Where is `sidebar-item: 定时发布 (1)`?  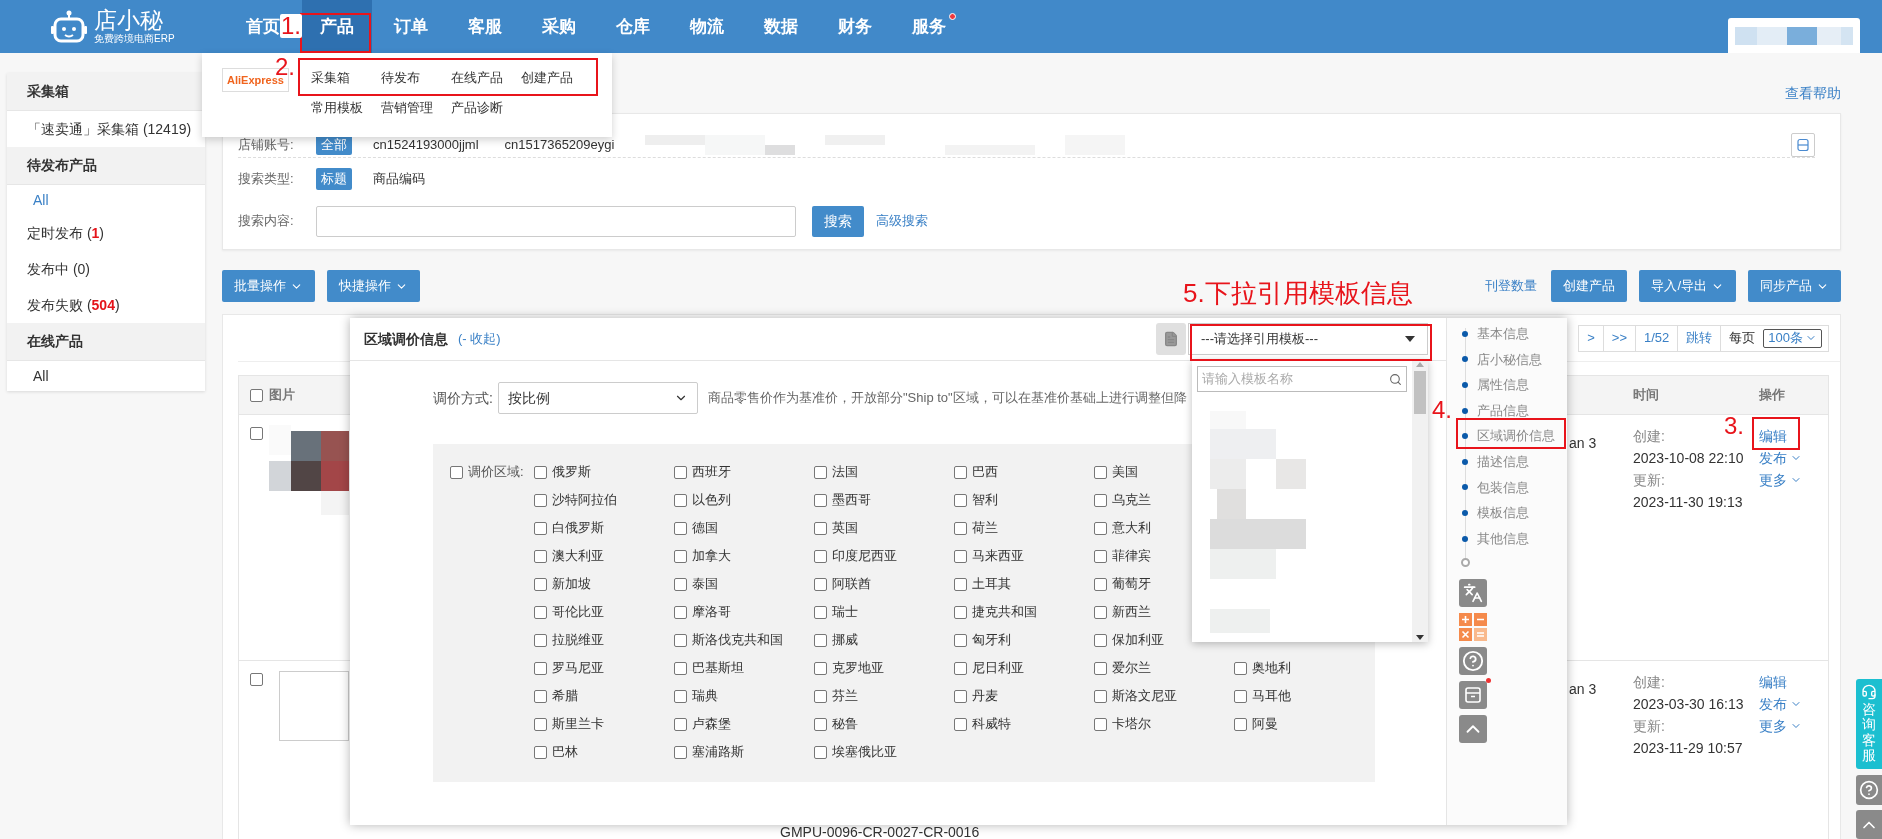 sidebar-item: 定时发布 (1) is located at coordinates (106, 233).